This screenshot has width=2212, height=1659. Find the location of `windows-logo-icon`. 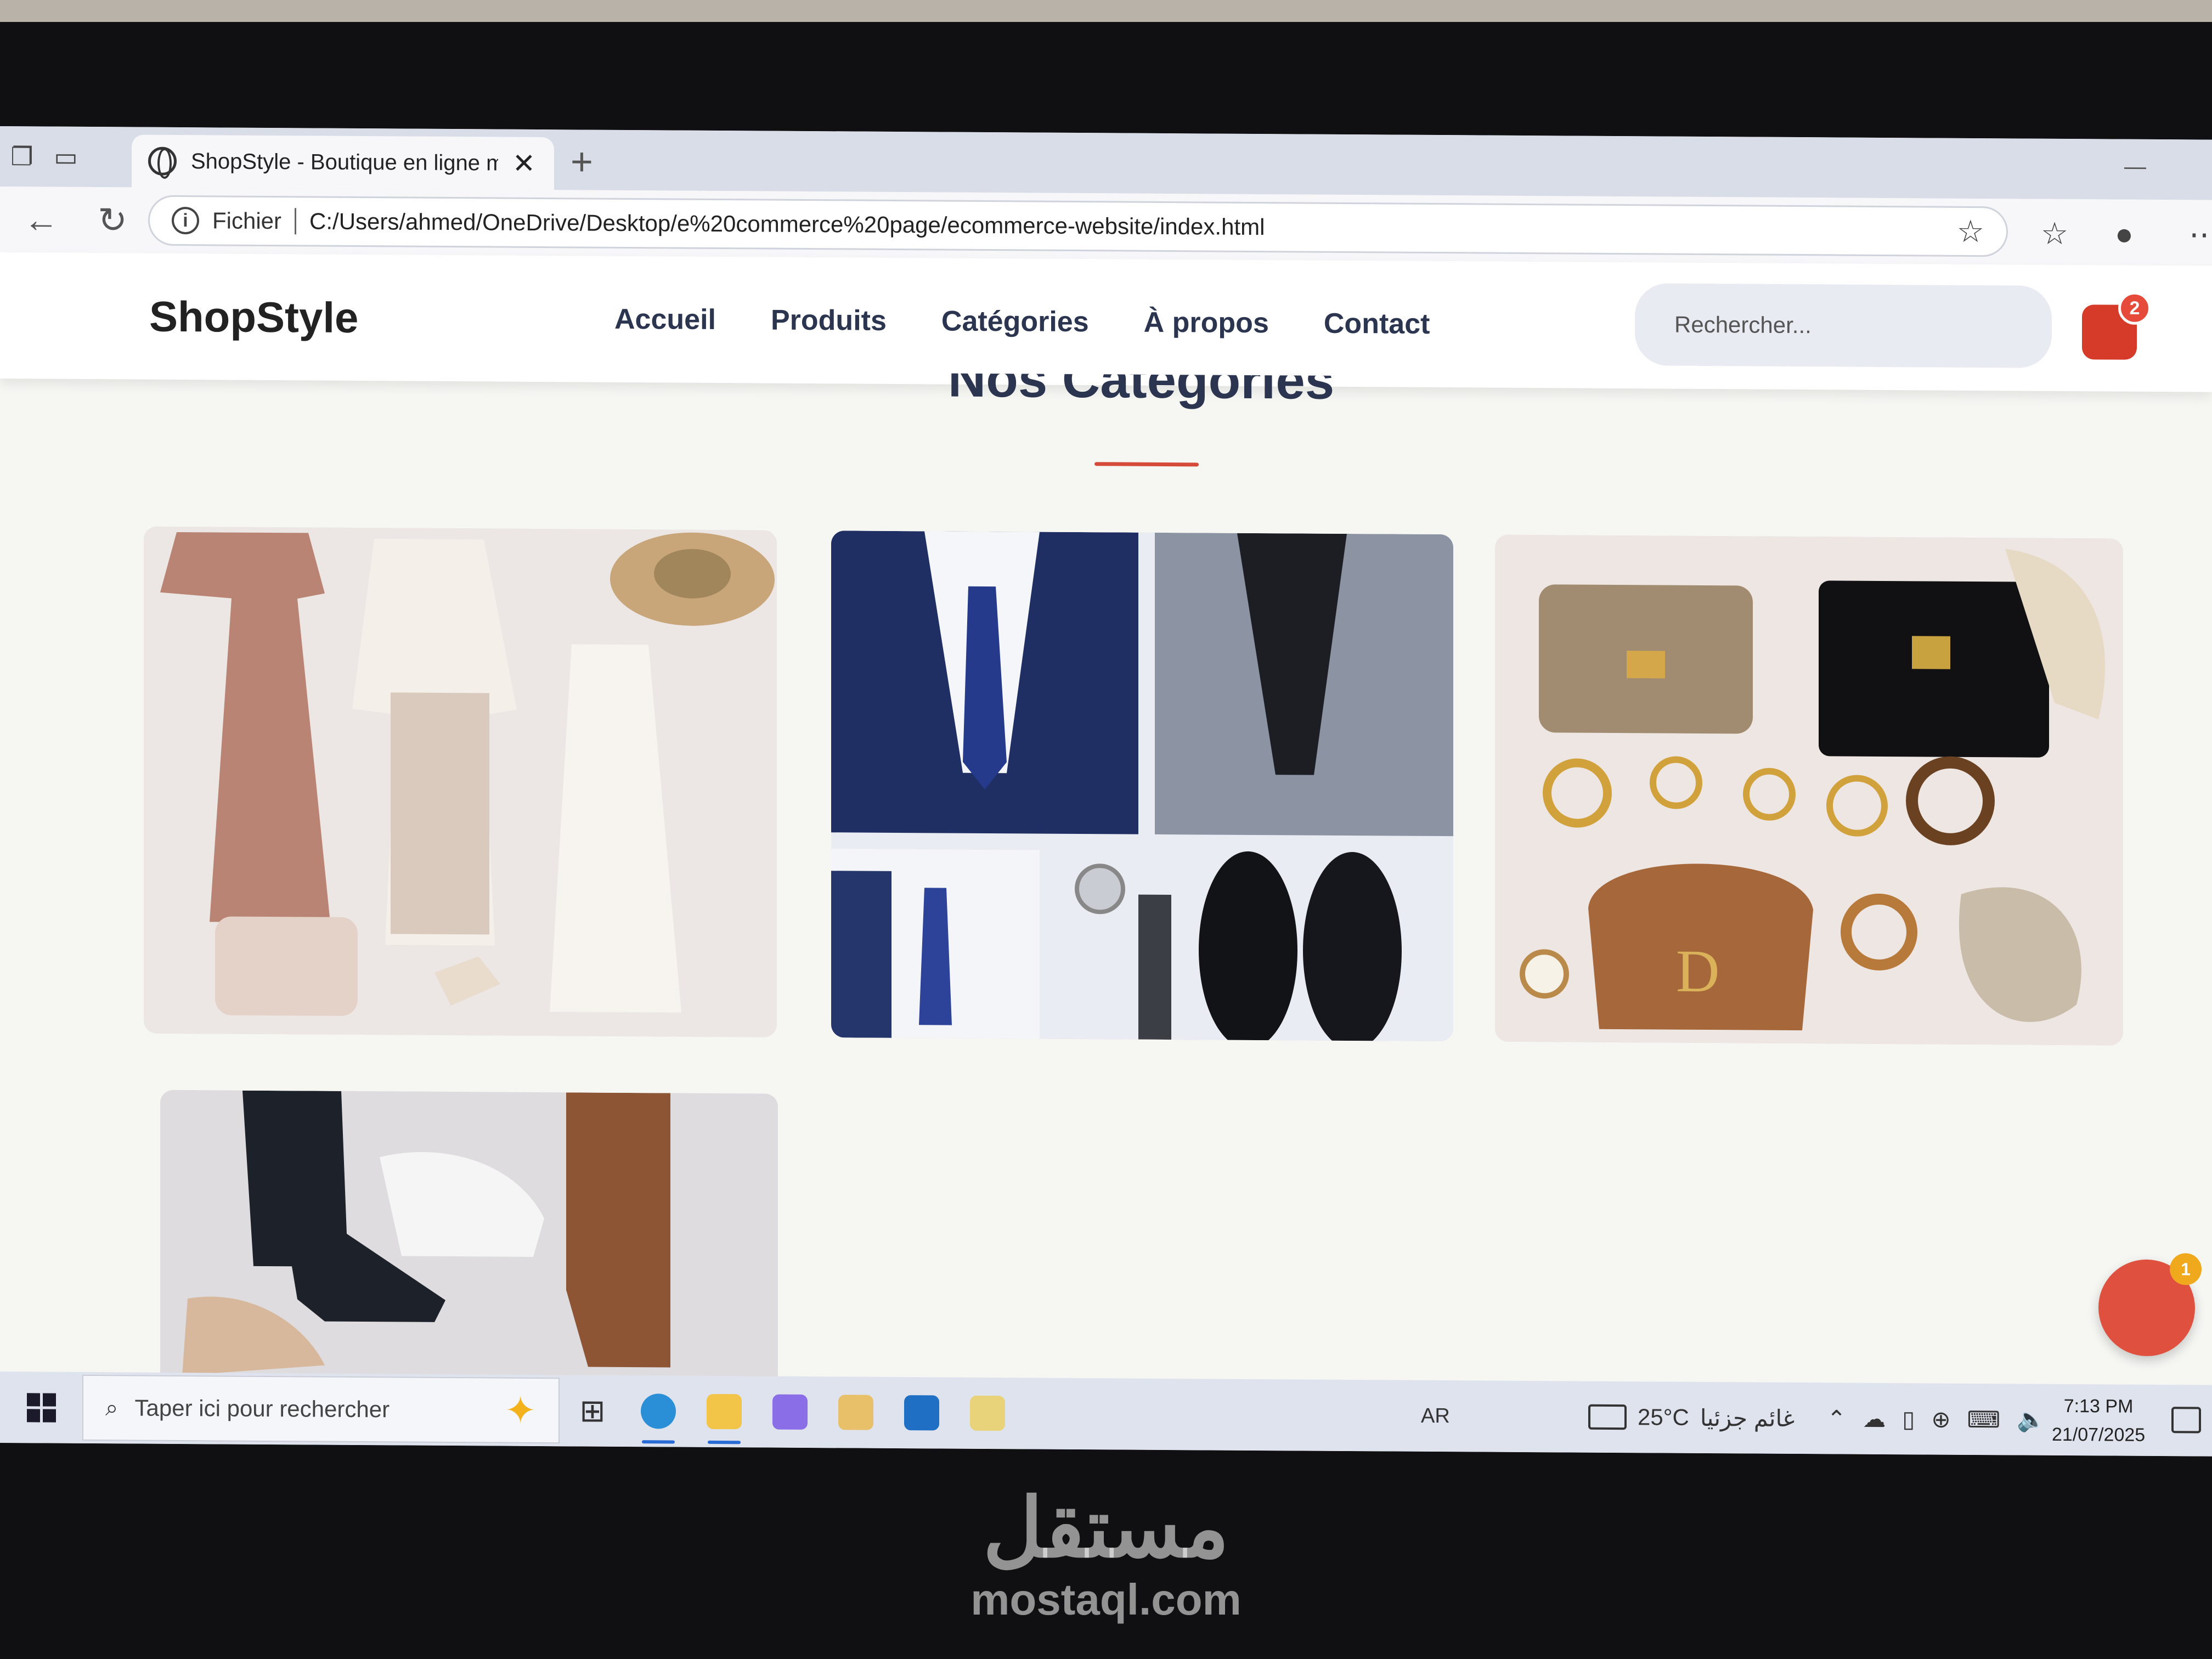

windows-logo-icon is located at coordinates (41, 1407).